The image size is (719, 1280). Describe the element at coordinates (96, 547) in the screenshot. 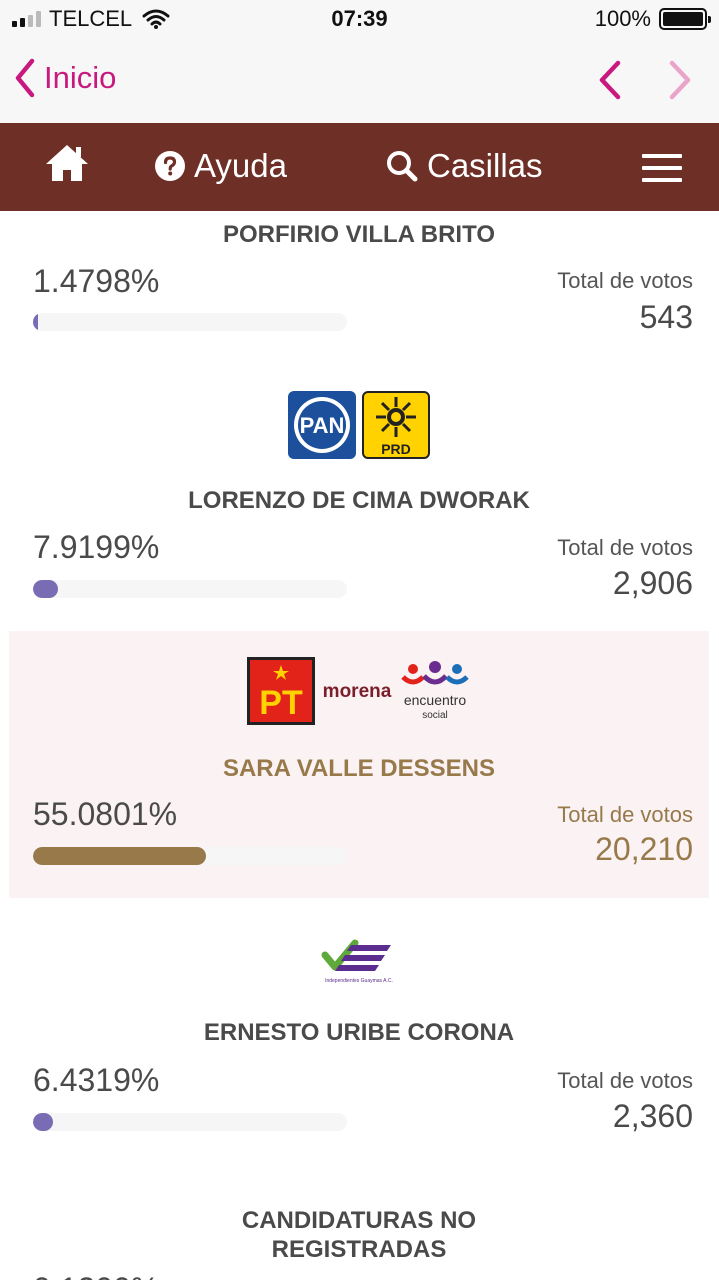

I see `candidate-percent: 7.9199%` at that location.